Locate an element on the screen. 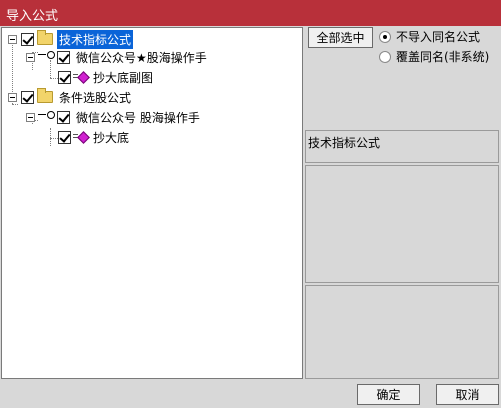 The width and height of the screenshot is (501, 408). tree-node-label: 技术指标公式 is located at coordinates (95, 39).